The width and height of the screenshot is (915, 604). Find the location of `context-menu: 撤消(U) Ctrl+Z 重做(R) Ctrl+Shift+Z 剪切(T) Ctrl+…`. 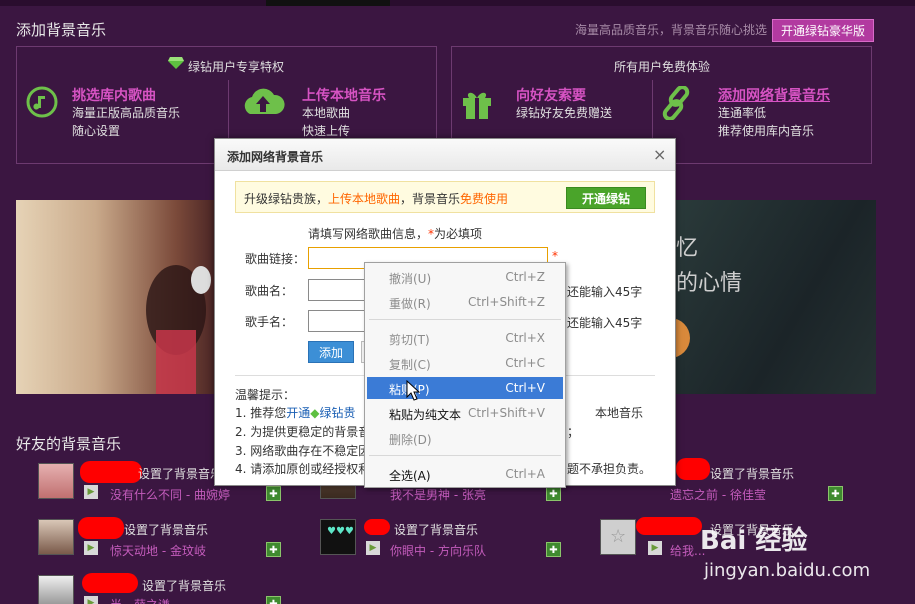

context-menu: 撤消(U) Ctrl+Z 重做(R) Ctrl+Shift+Z 剪切(T) Ctrl+… is located at coordinates (465, 375).